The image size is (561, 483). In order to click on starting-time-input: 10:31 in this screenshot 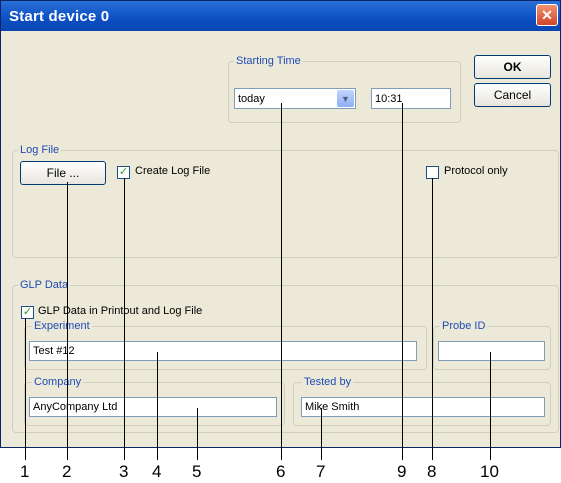, I will do `click(411, 98)`.